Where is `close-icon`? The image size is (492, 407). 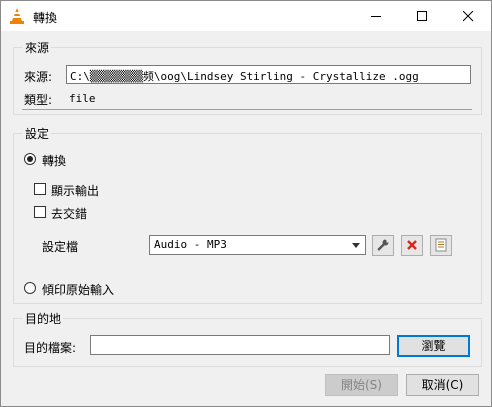 close-icon is located at coordinates (468, 16).